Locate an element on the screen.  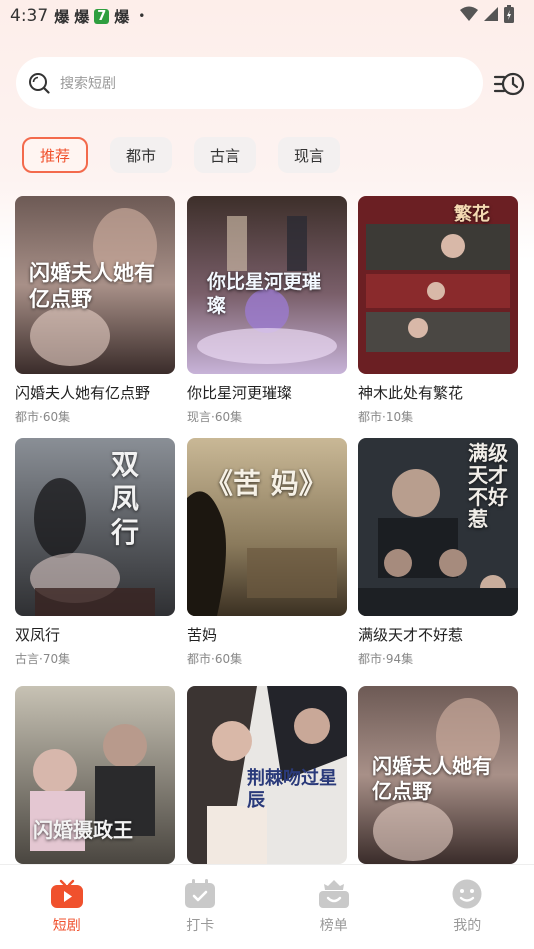
poster-title: 《苦 妈》 is located at coordinates (266, 483).